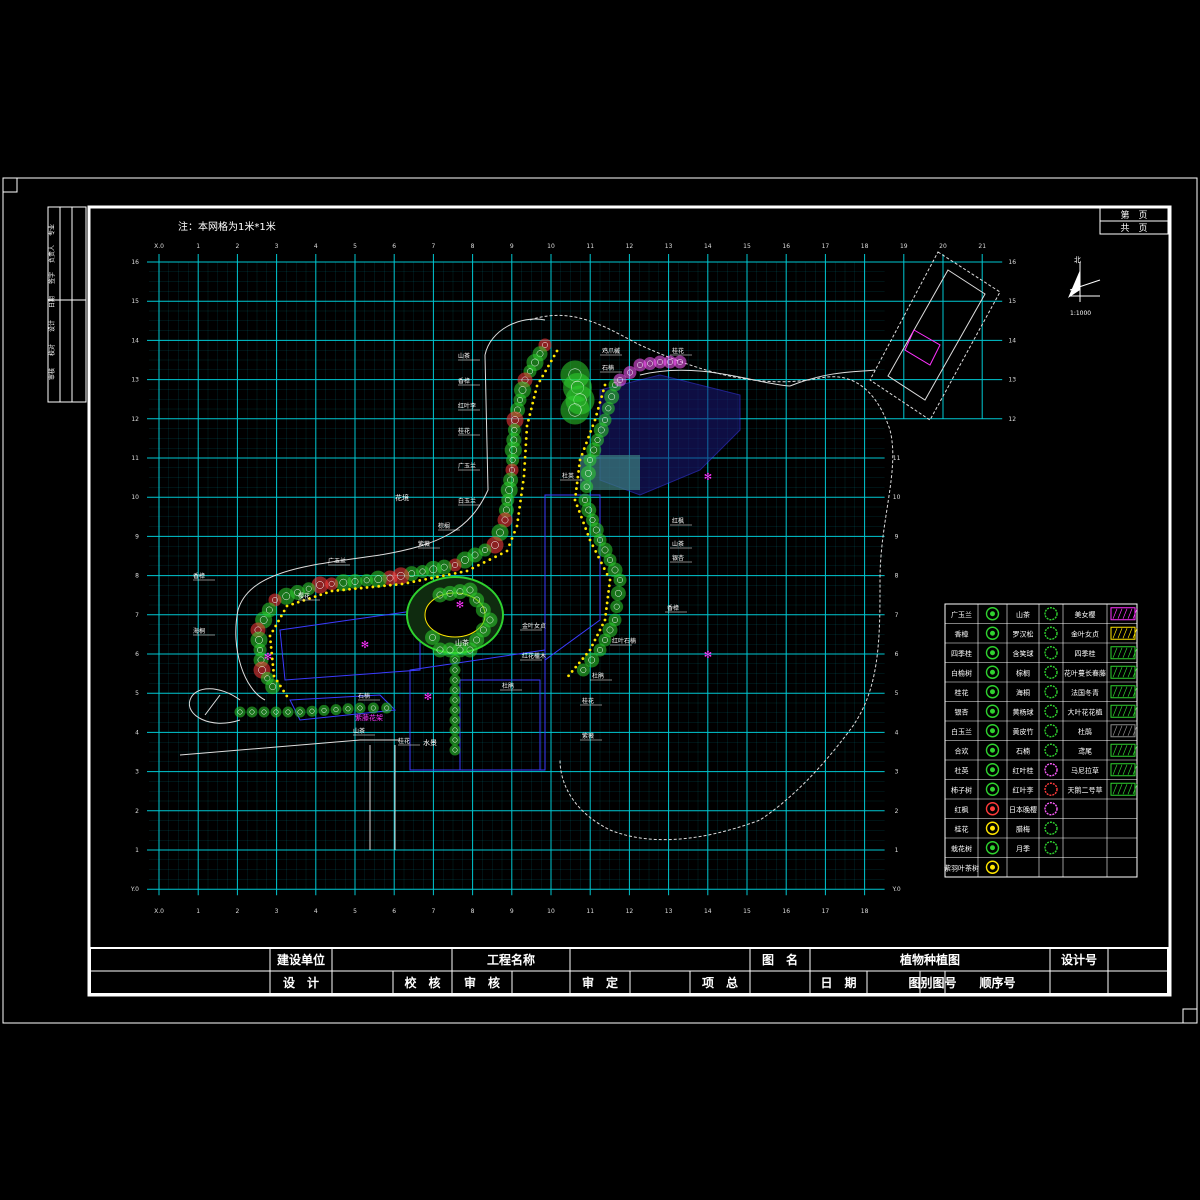  Describe the element at coordinates (1133, 228) in the screenshot. I see `page-total-label: 共 页` at that location.